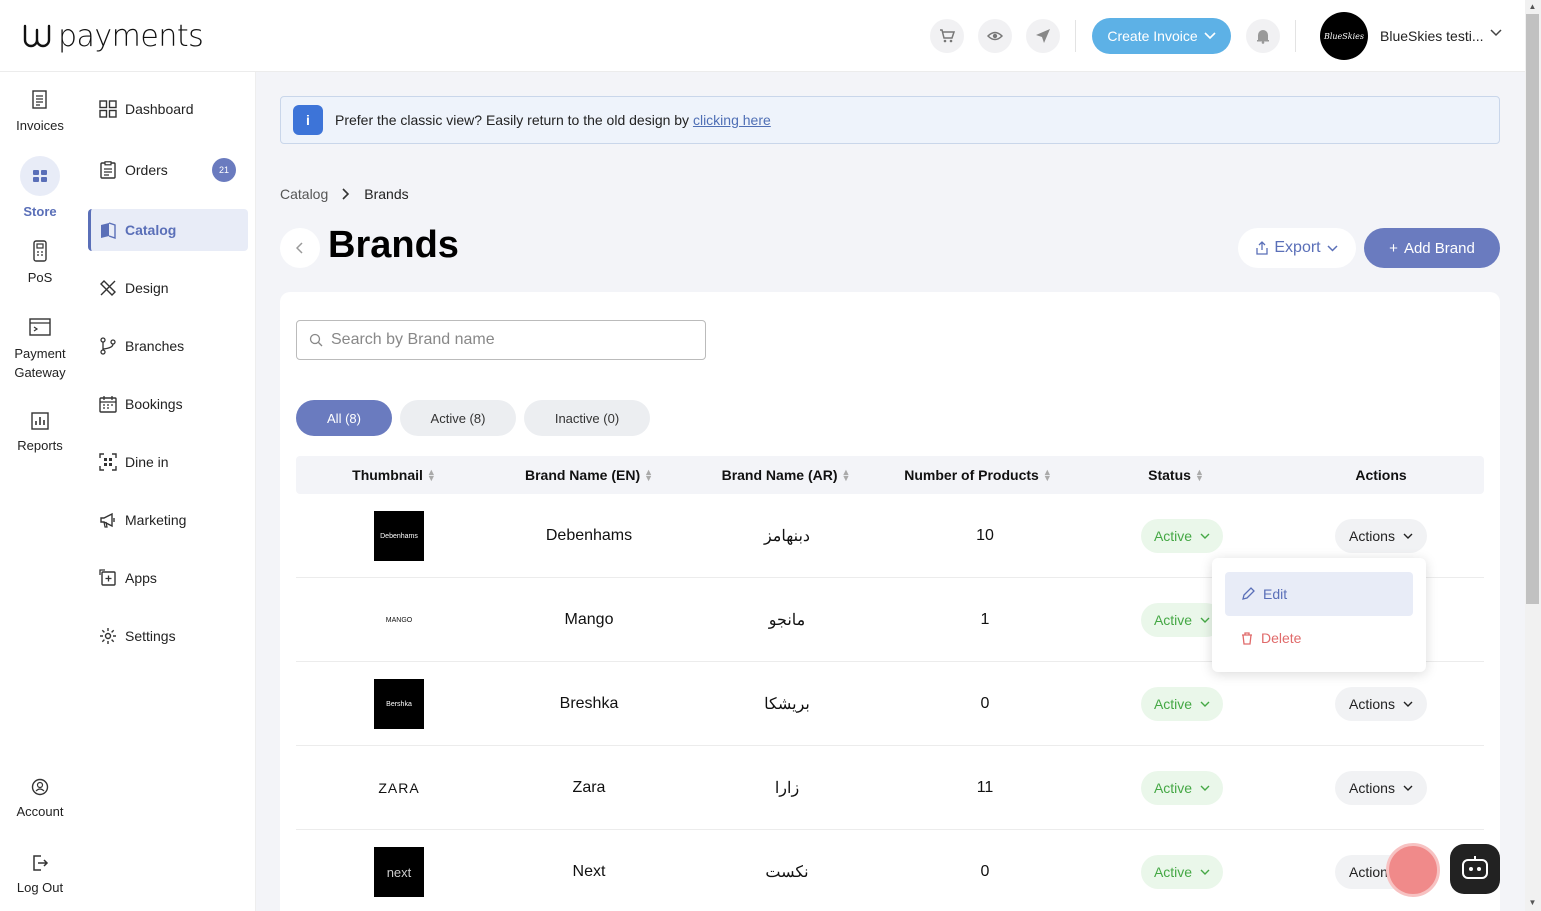  Describe the element at coordinates (587, 418) in the screenshot. I see `filter-inactive: Inactive (0)` at that location.